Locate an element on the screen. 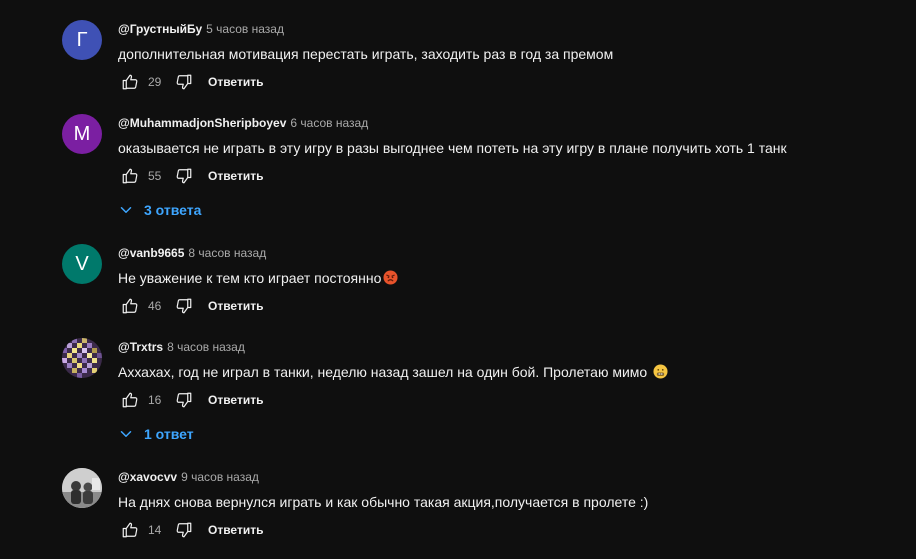  comment-author: @Trxtrs is located at coordinates (140, 347).